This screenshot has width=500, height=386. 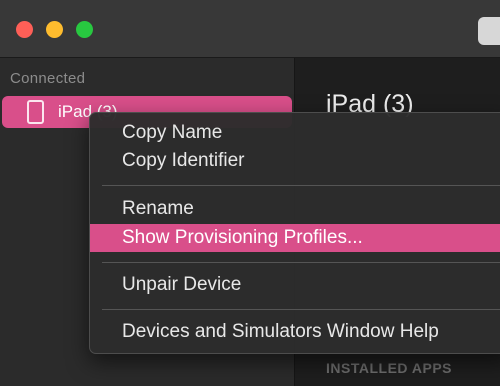 I want to click on toolbar-button, so click(x=489, y=31).